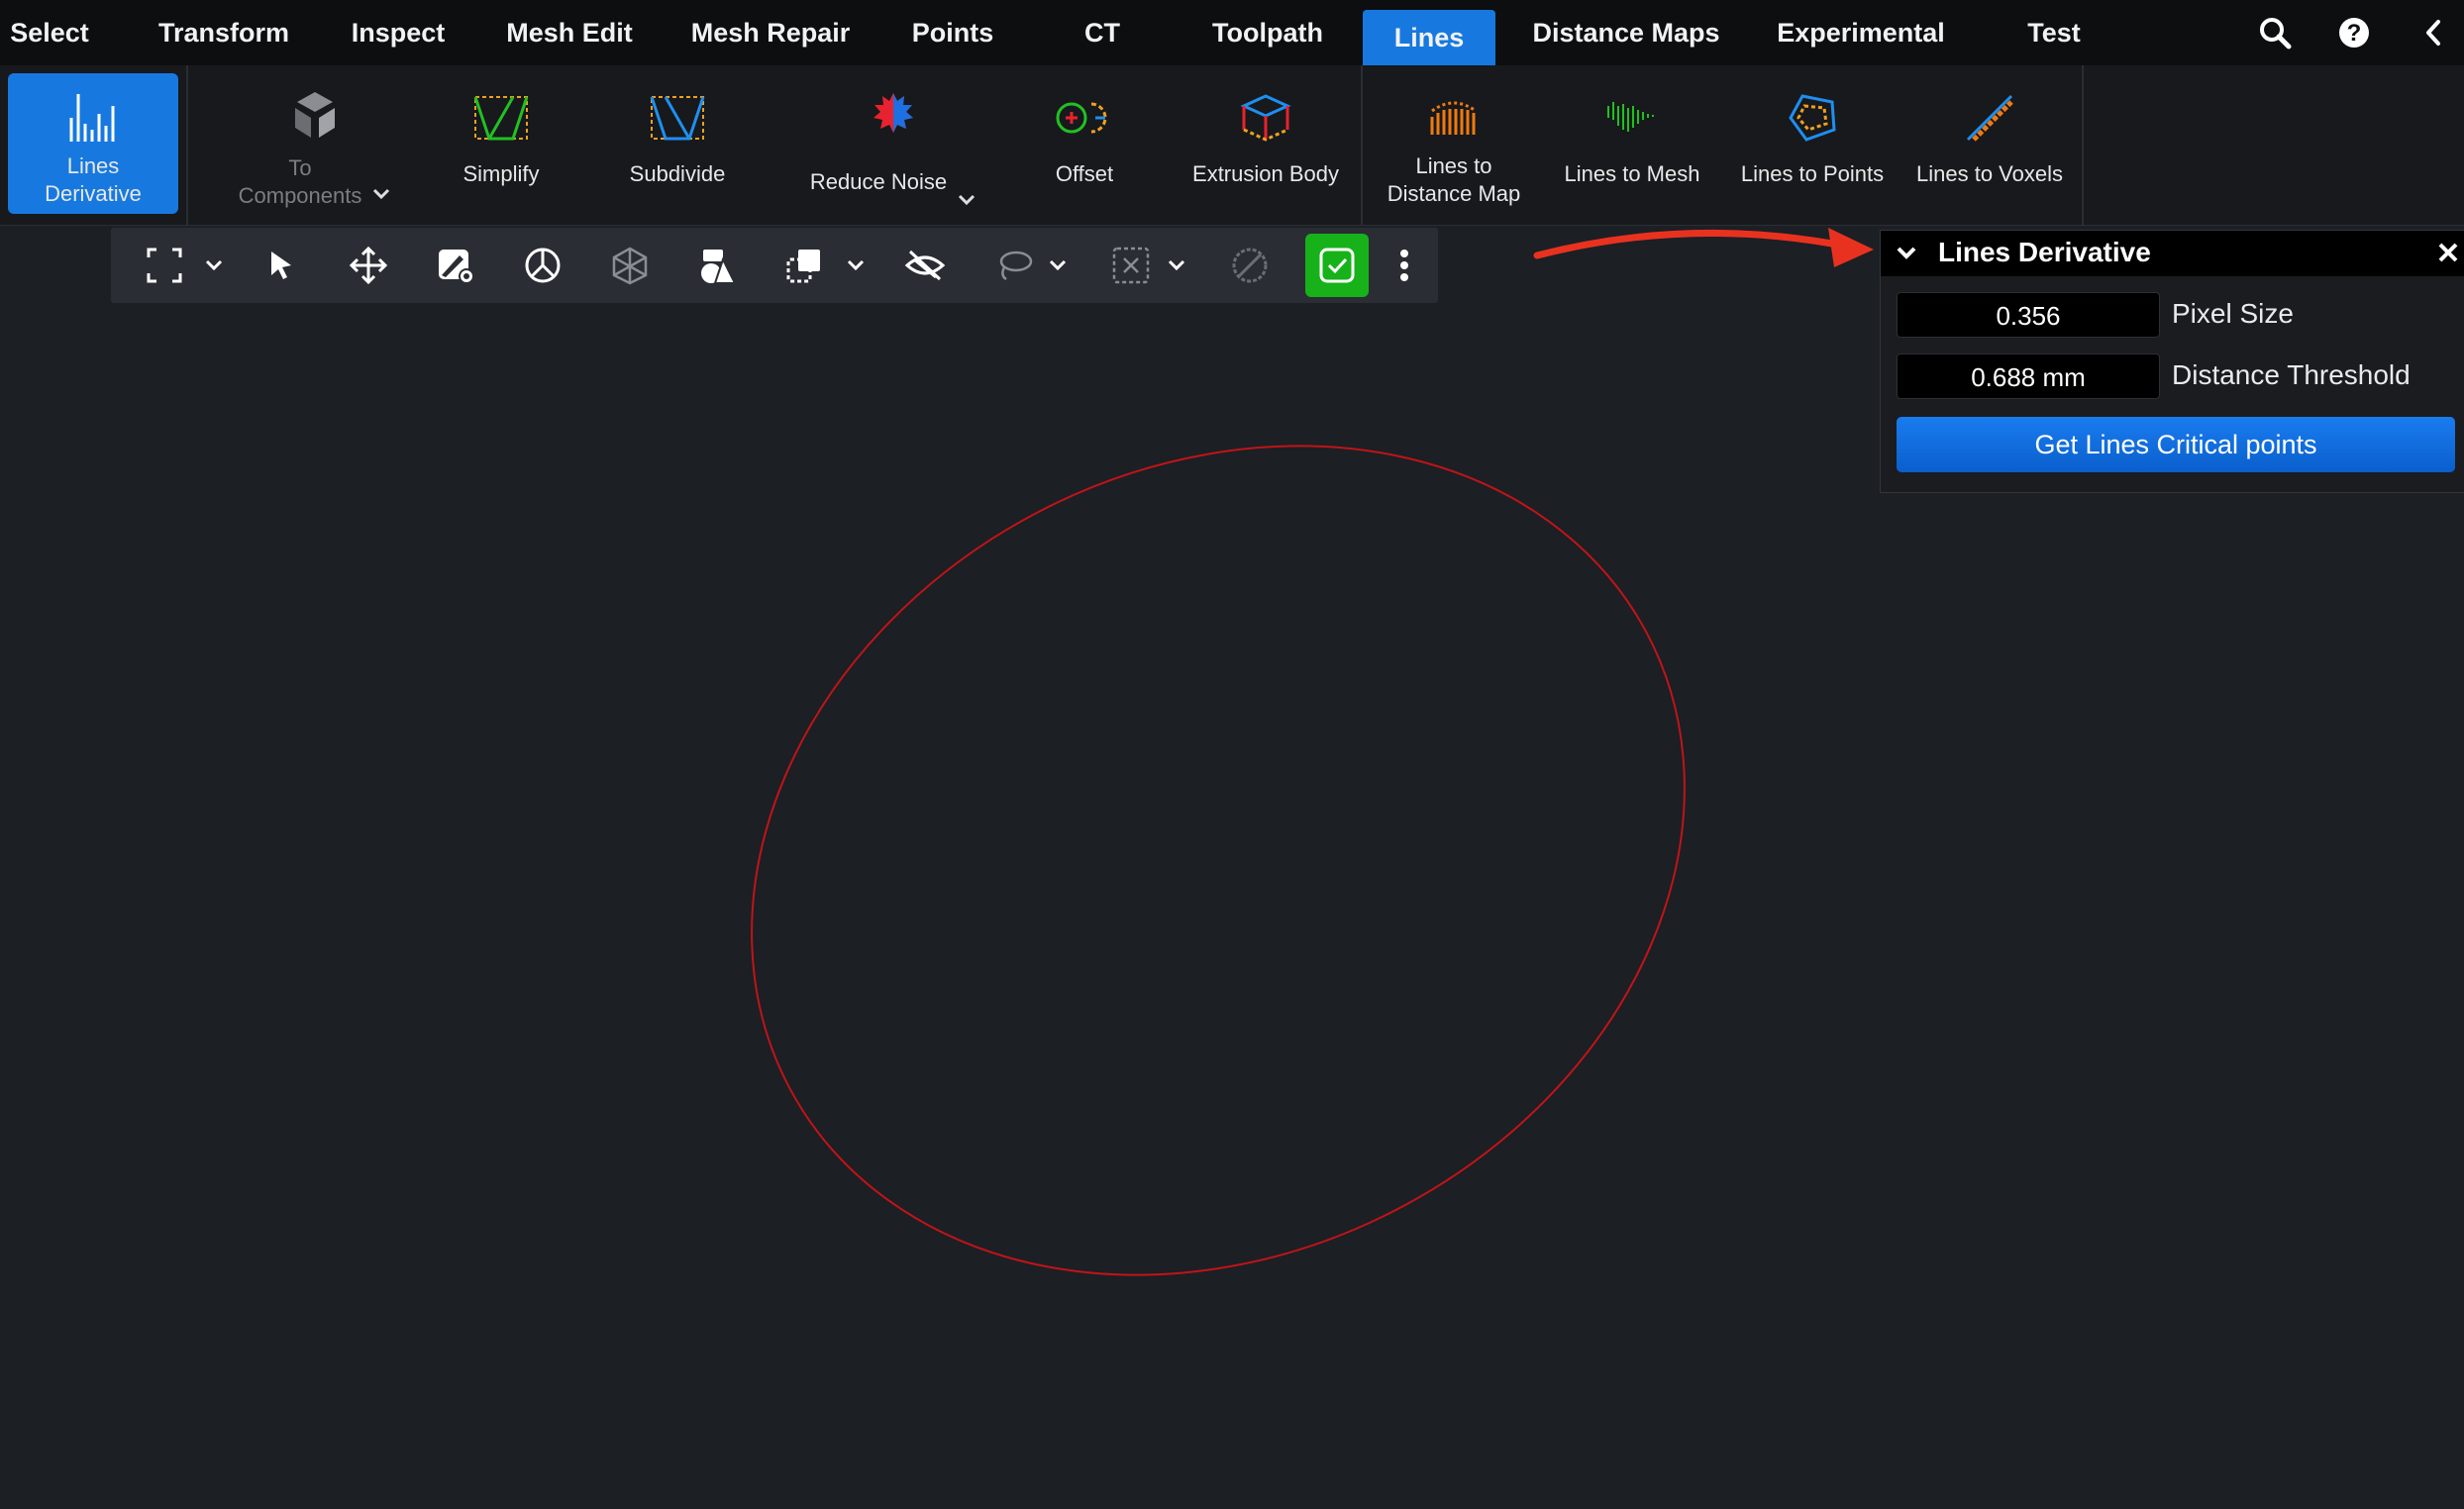 The height and width of the screenshot is (1509, 2464). Describe the element at coordinates (2029, 315) in the screenshot. I see `pixel-size-field: 0.356` at that location.